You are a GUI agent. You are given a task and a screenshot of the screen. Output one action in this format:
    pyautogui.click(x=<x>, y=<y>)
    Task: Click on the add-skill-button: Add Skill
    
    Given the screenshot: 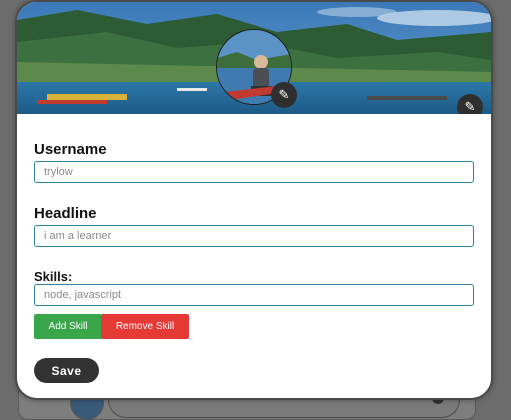 What is the action you would take?
    pyautogui.click(x=68, y=326)
    